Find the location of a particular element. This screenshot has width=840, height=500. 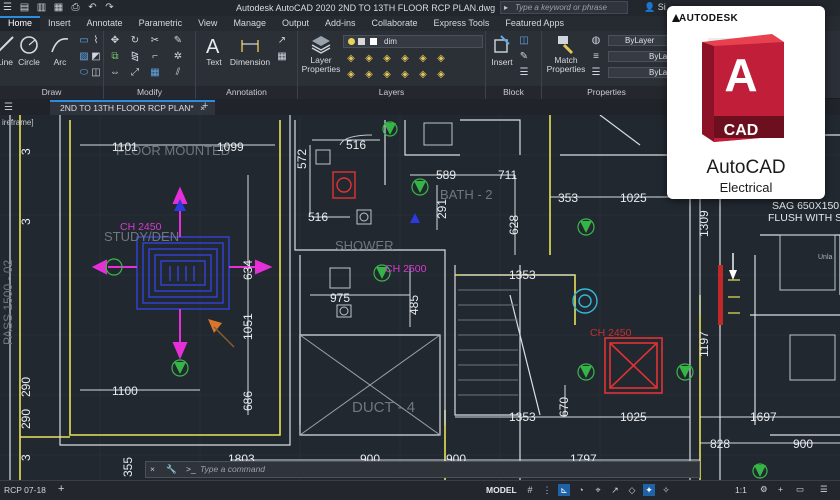

tab-parametric: Parametric is located at coordinates (161, 23).